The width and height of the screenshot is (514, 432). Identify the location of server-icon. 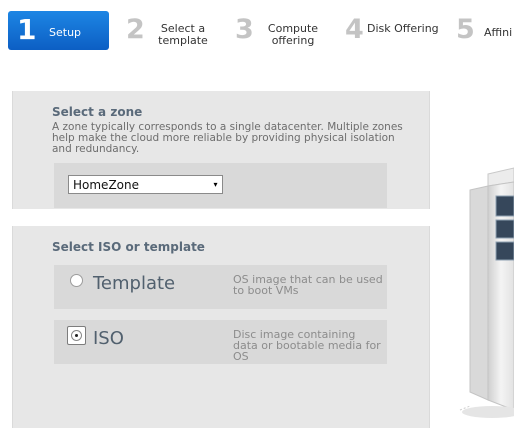
(486, 292).